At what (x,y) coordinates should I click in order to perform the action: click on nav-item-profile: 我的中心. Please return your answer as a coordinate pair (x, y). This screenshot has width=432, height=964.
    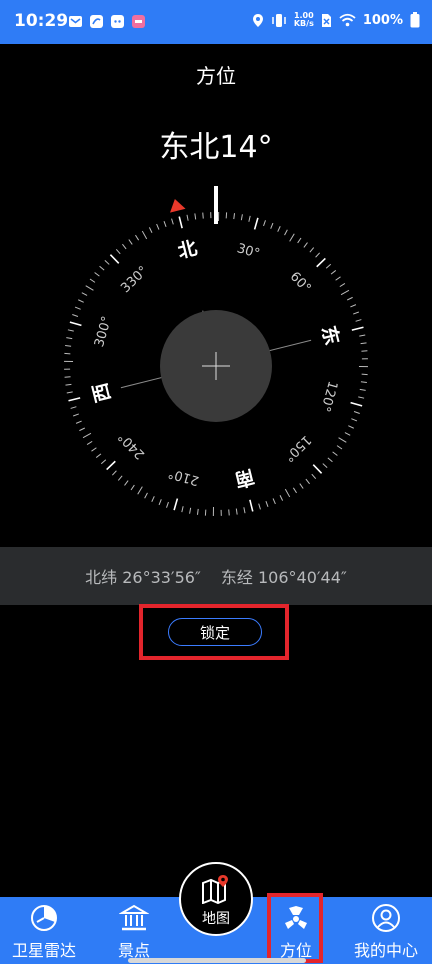
    Looking at the image, I should click on (386, 930).